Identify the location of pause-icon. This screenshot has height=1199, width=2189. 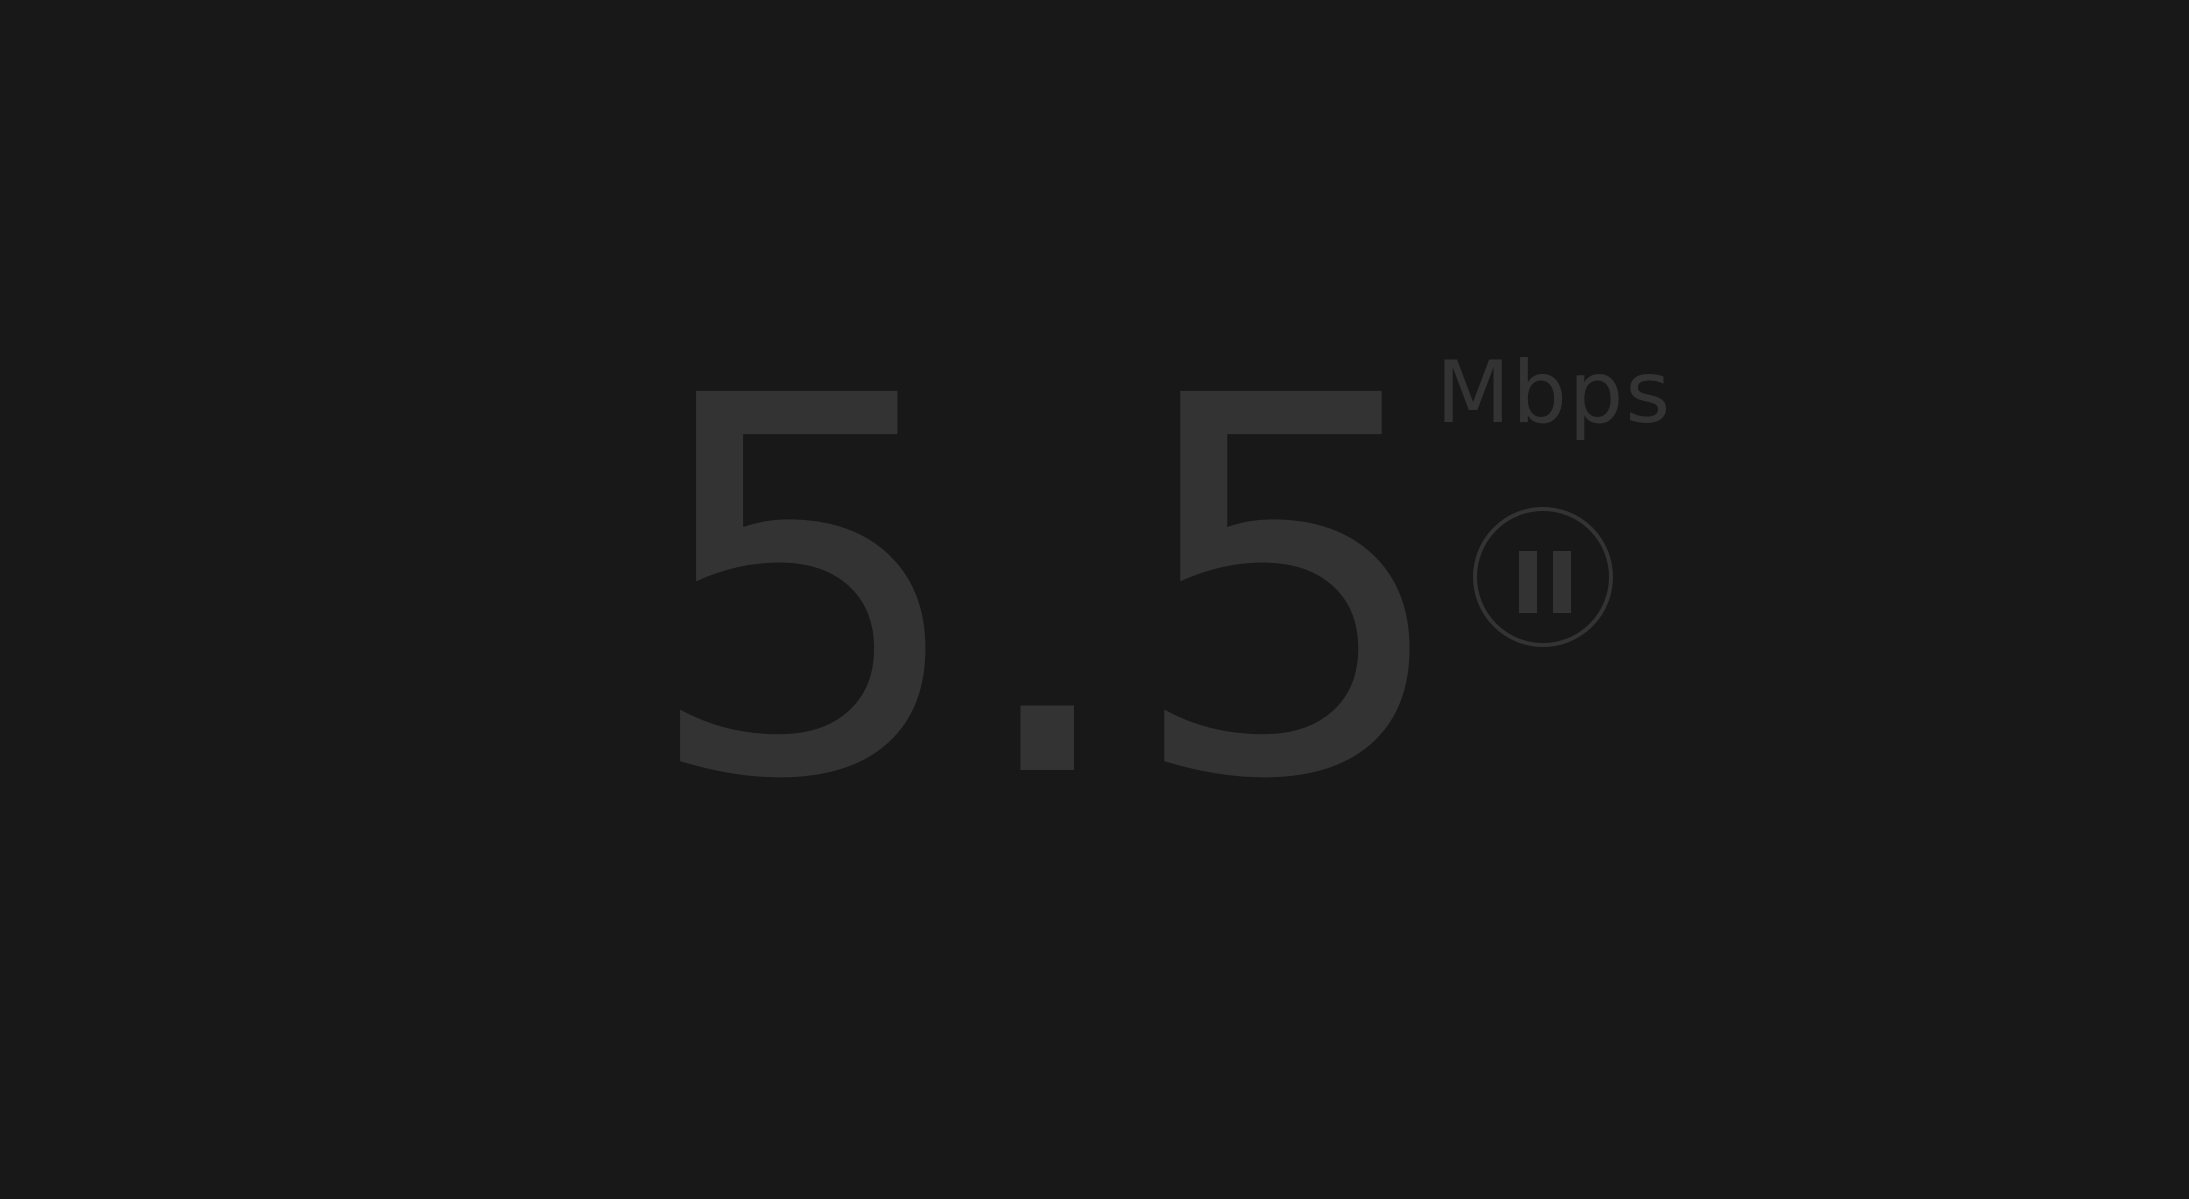
(1528, 582).